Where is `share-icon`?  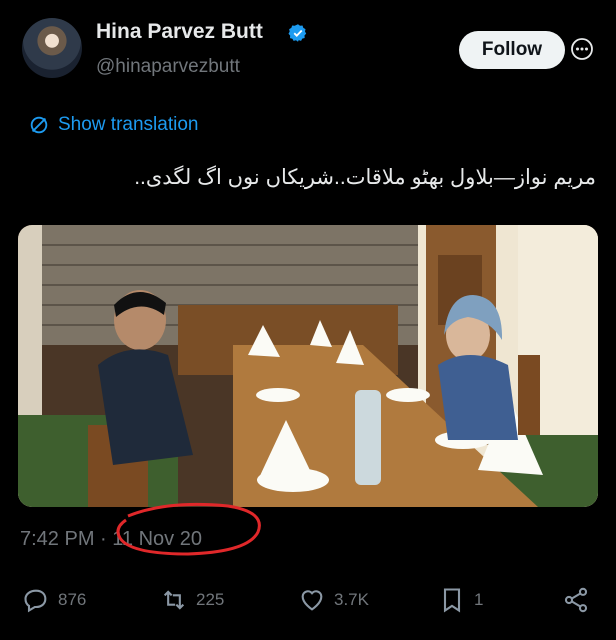
share-icon is located at coordinates (576, 600).